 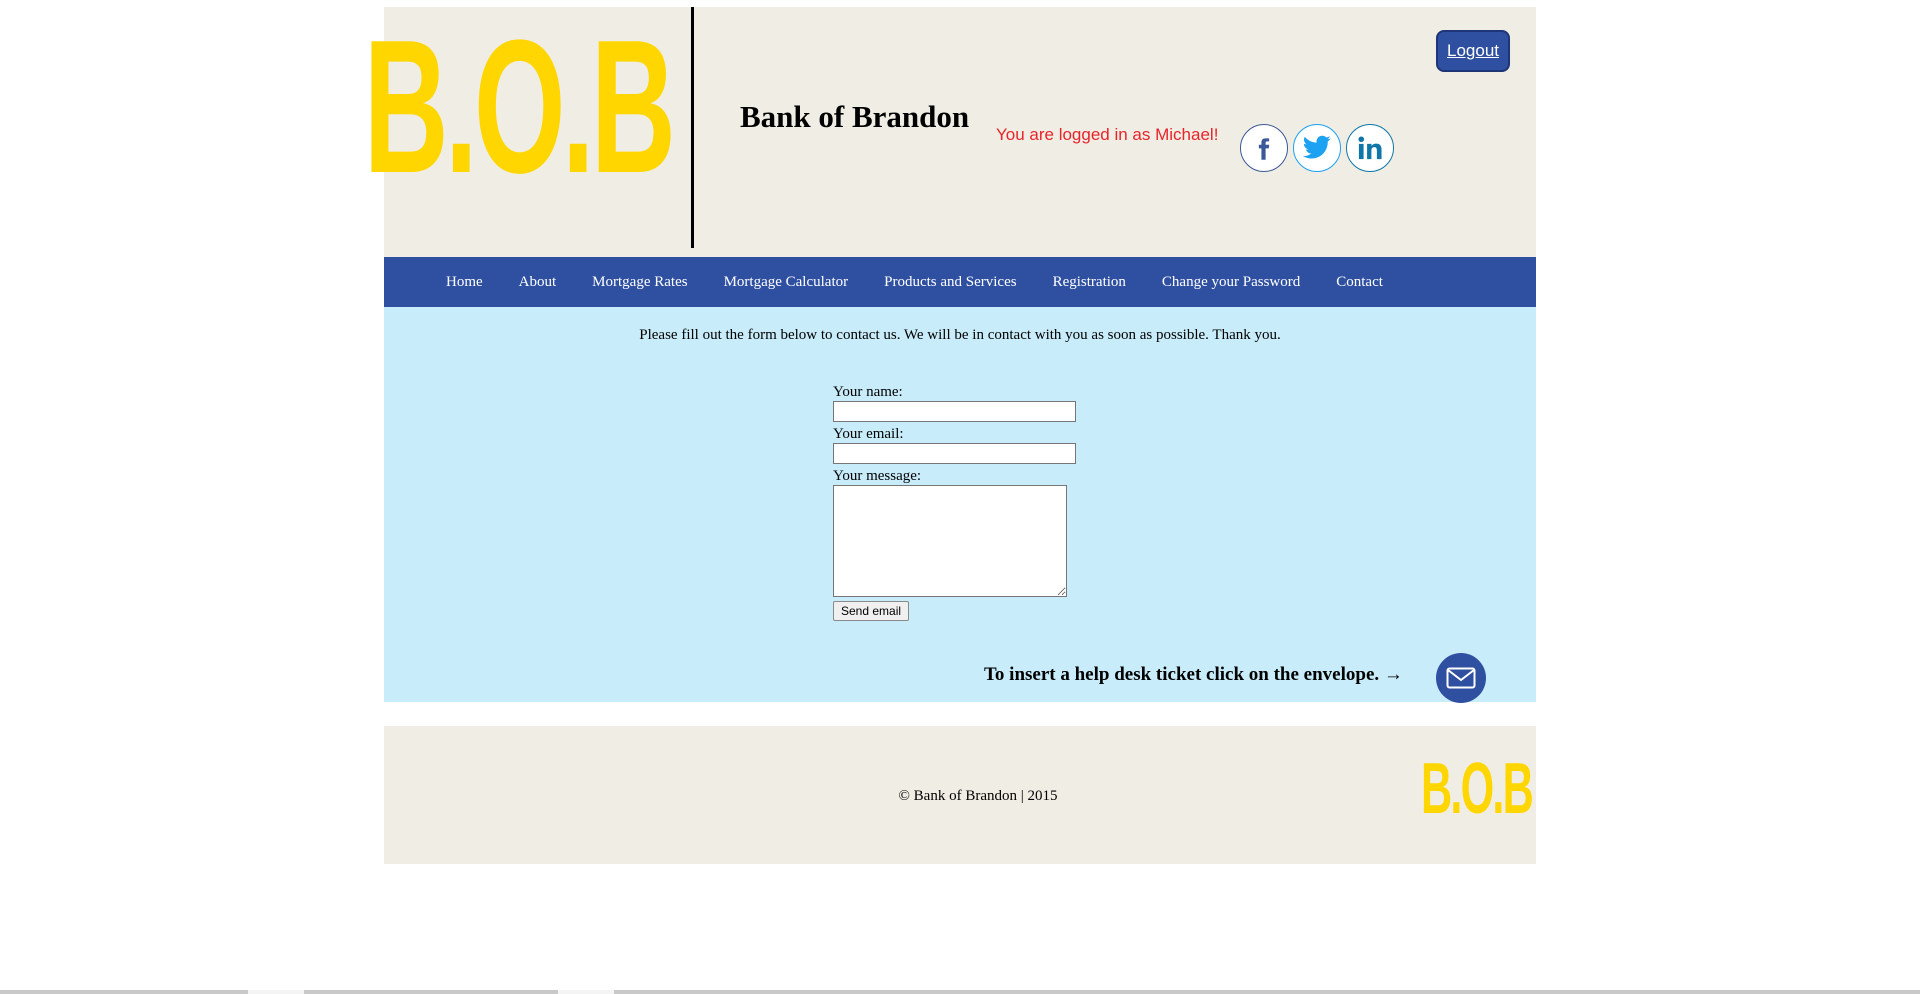 What do you see at coordinates (950, 282) in the screenshot?
I see `nav-item-products-and-services: Products and Services` at bounding box center [950, 282].